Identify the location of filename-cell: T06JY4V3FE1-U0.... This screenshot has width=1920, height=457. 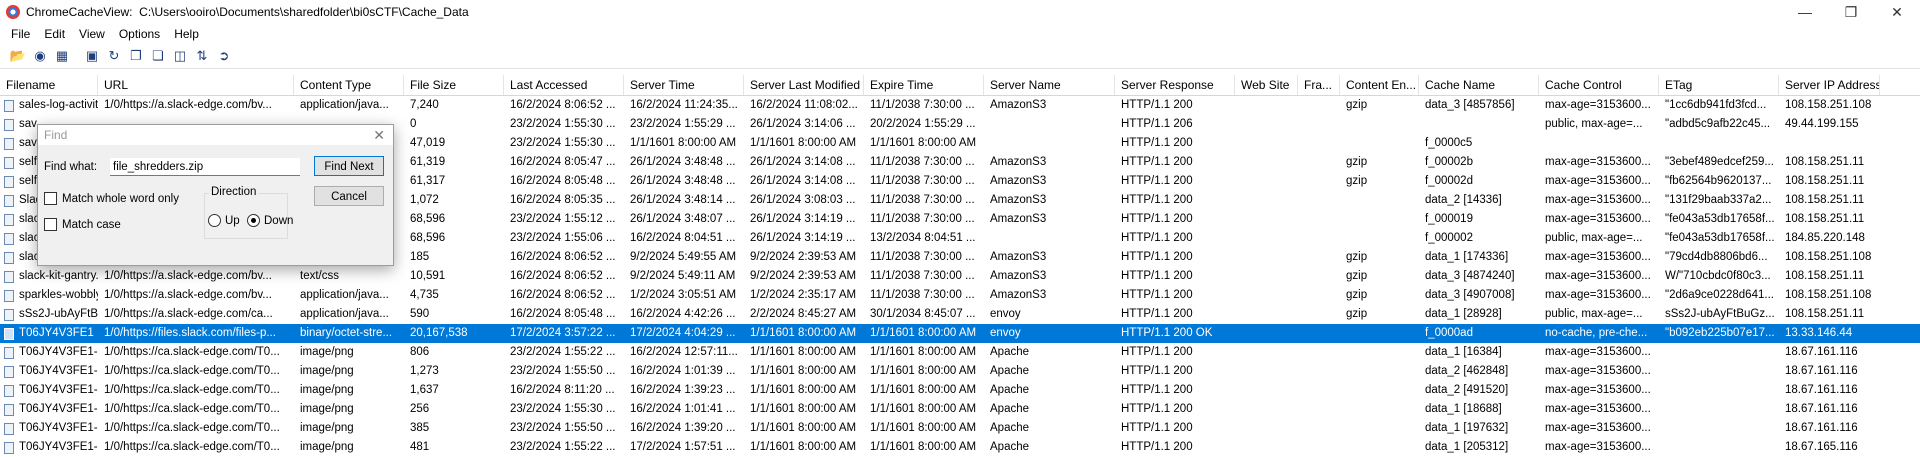
(49, 371).